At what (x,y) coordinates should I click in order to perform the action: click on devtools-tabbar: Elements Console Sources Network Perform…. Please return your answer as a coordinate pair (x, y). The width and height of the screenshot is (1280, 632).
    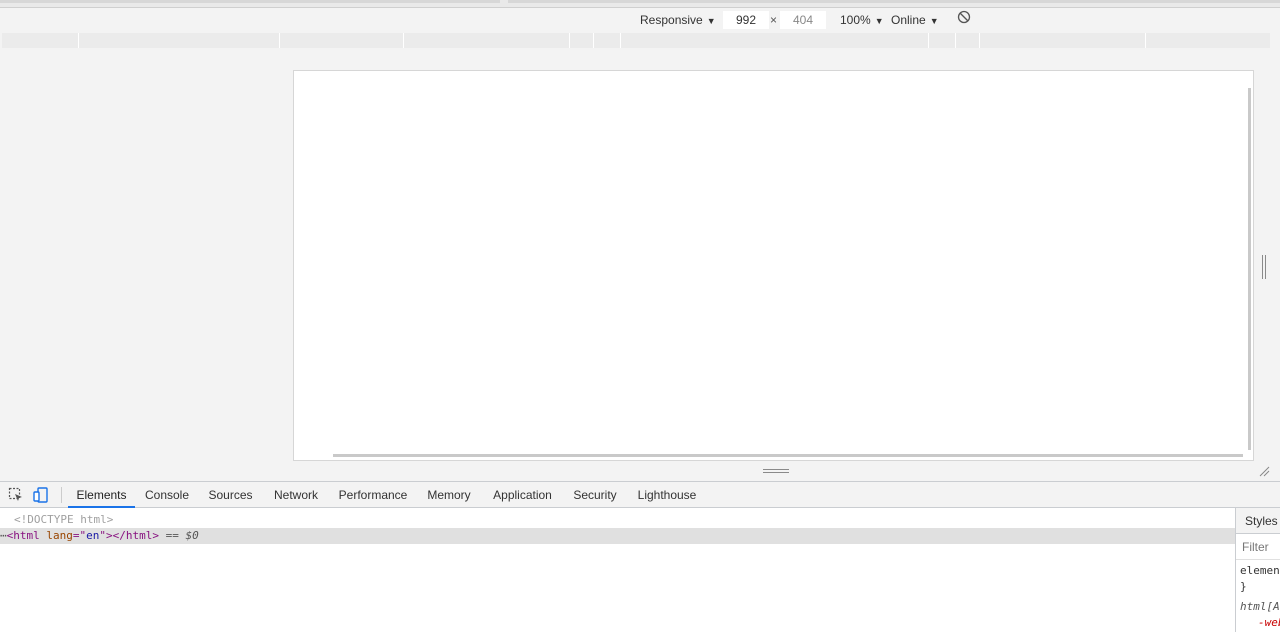
    Looking at the image, I should click on (640, 495).